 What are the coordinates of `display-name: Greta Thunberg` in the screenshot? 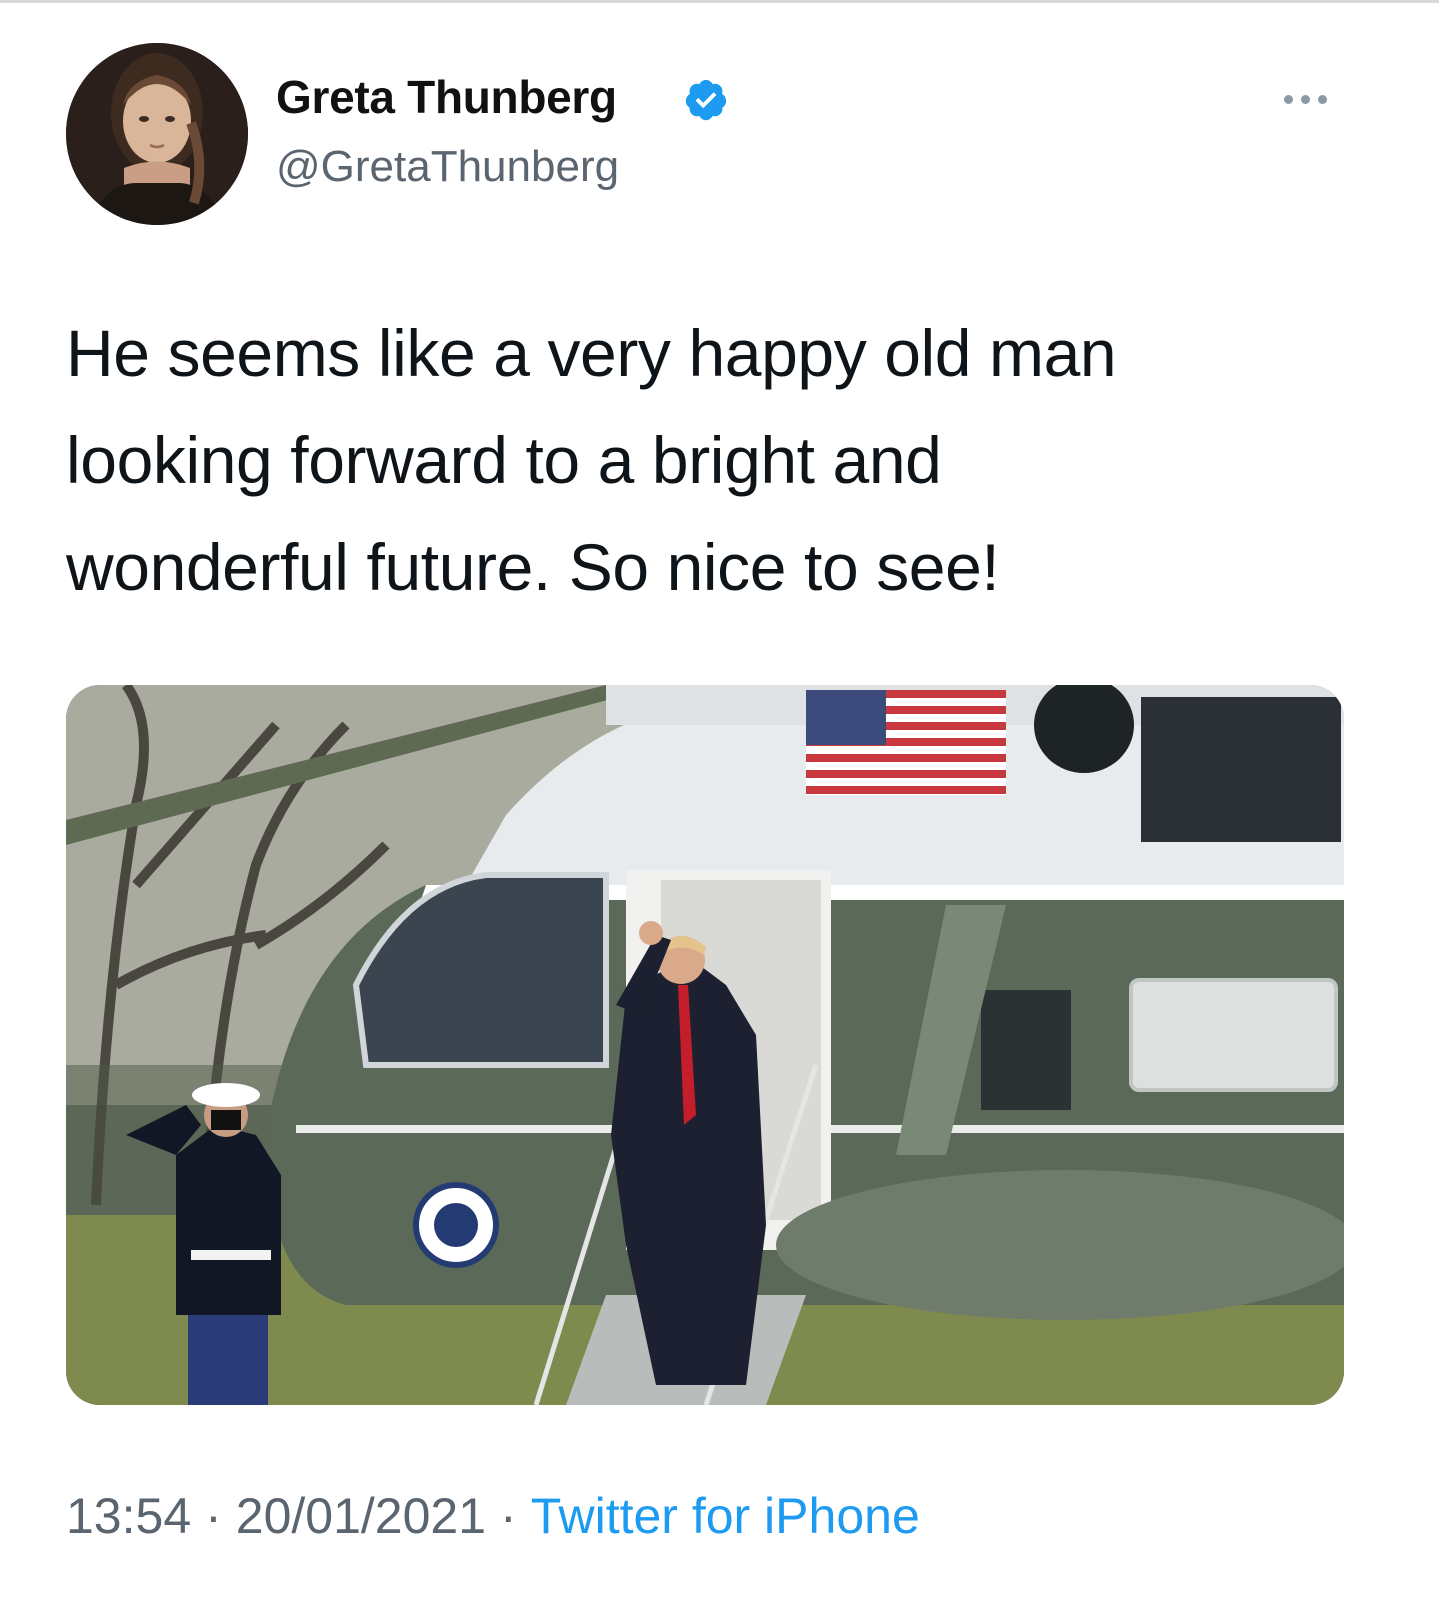 It's located at (446, 97).